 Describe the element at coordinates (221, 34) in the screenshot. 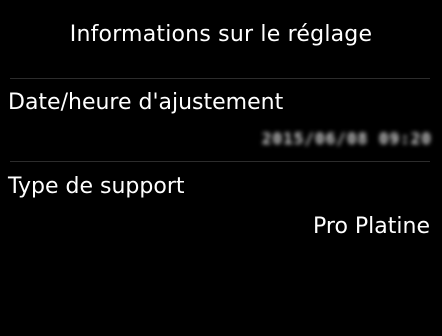

I see `screen-title: Informations sur le réglage` at that location.